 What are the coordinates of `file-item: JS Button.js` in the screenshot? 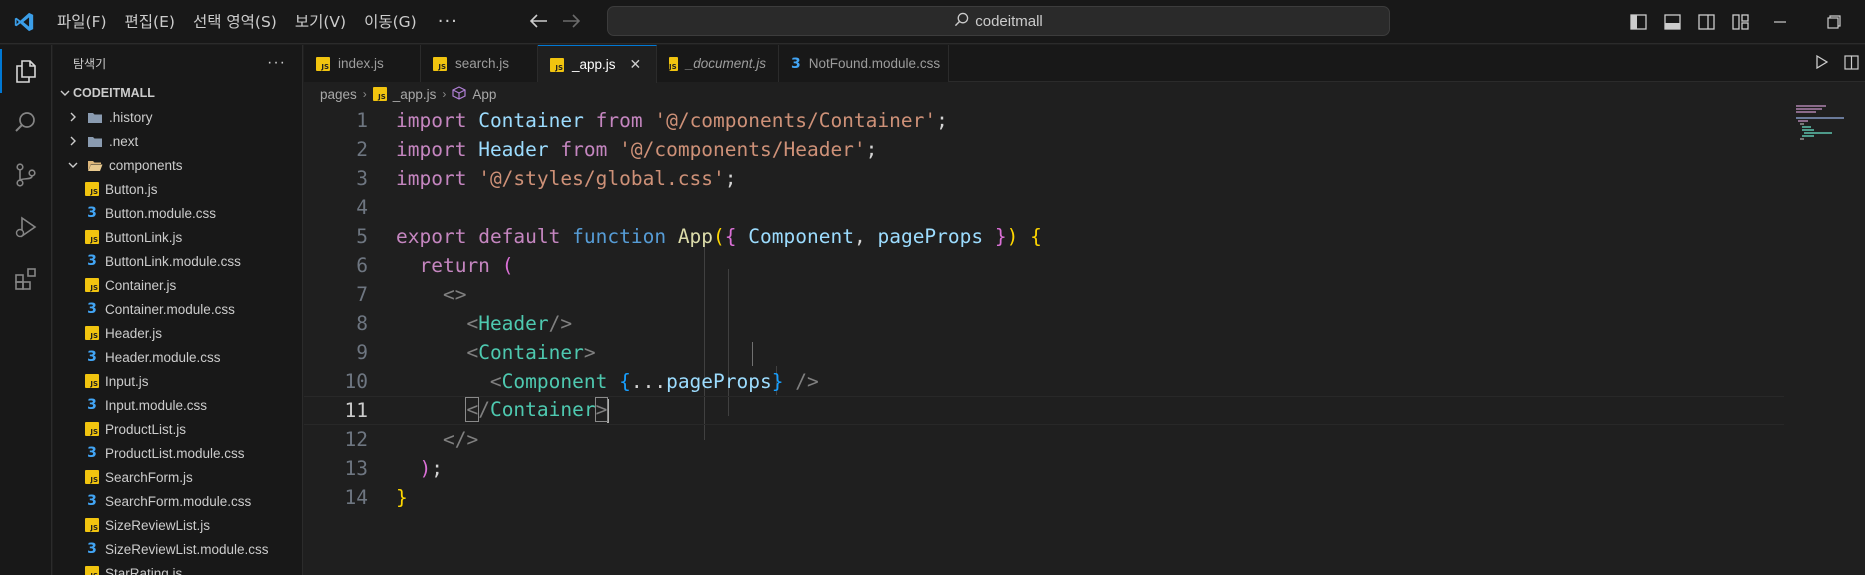 It's located at (177, 189).